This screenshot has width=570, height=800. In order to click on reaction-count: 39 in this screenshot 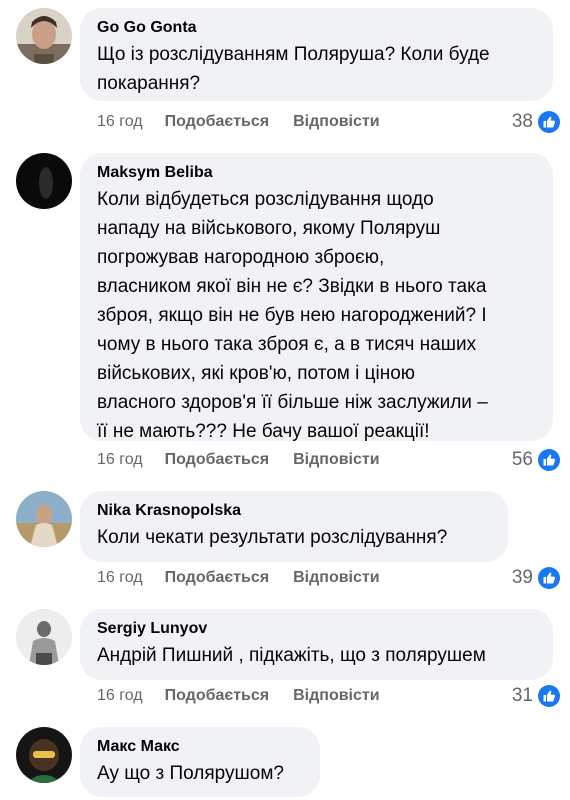, I will do `click(522, 578)`.